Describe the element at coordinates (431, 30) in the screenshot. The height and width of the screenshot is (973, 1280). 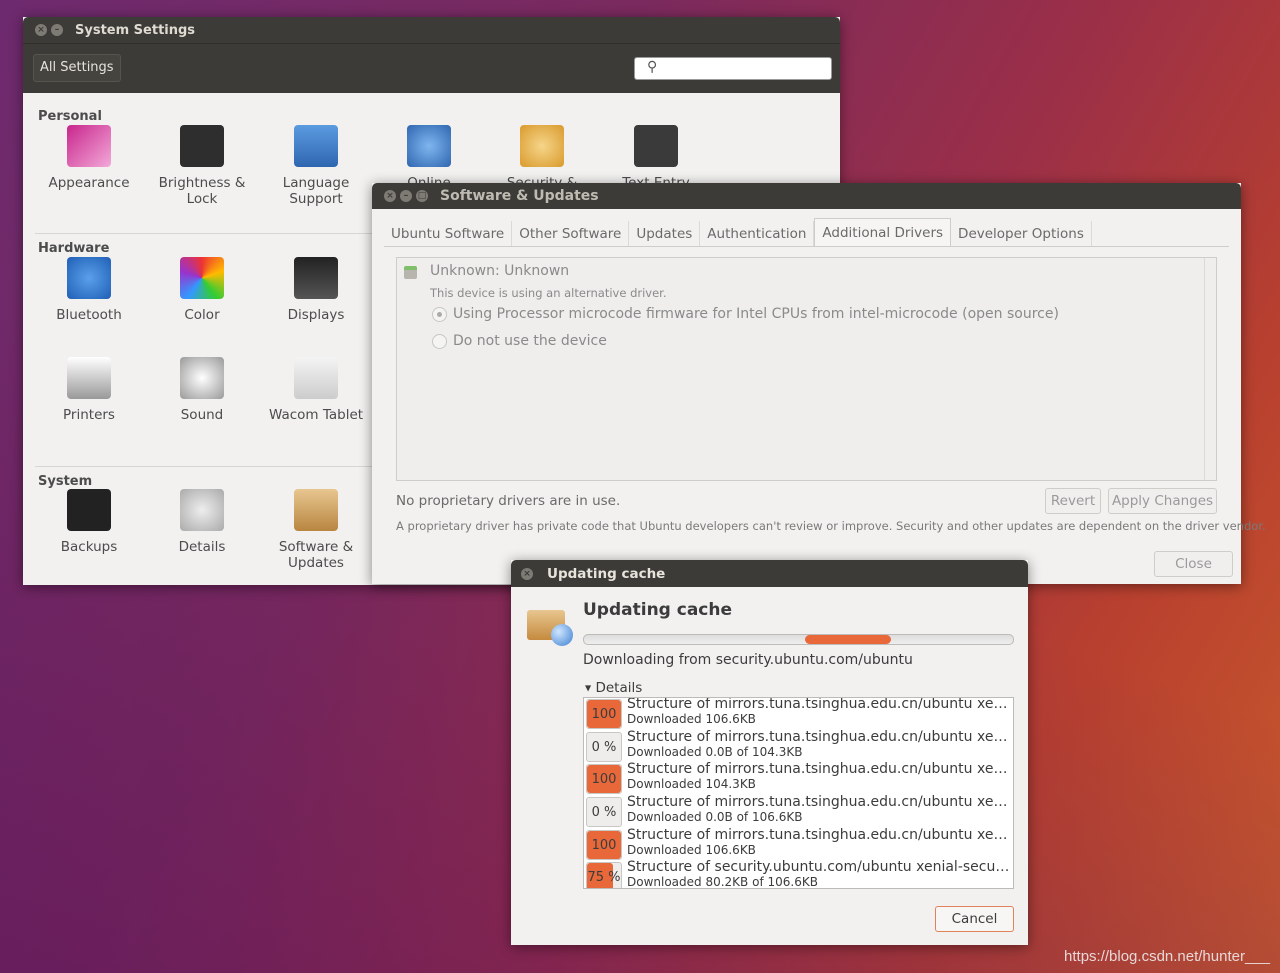
I see `titlebar: × – System Settings` at that location.